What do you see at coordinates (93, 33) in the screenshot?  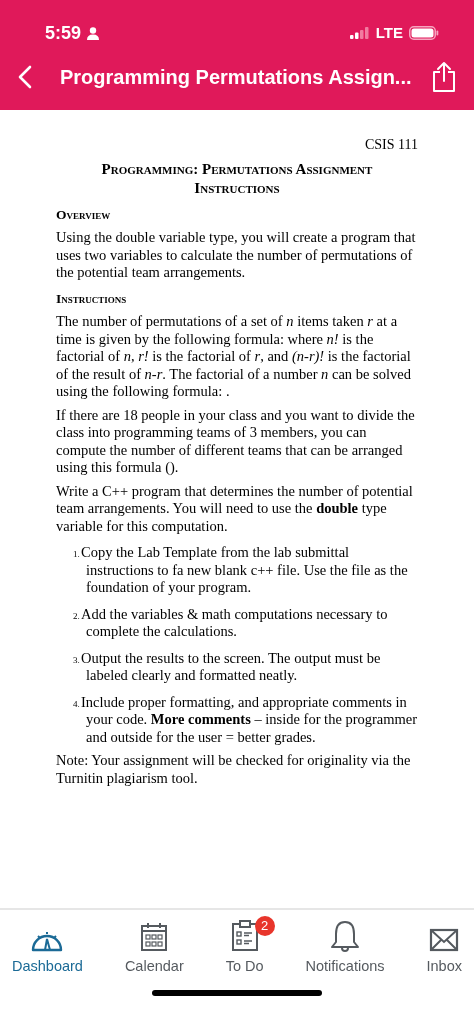 I see `person-icon` at bounding box center [93, 33].